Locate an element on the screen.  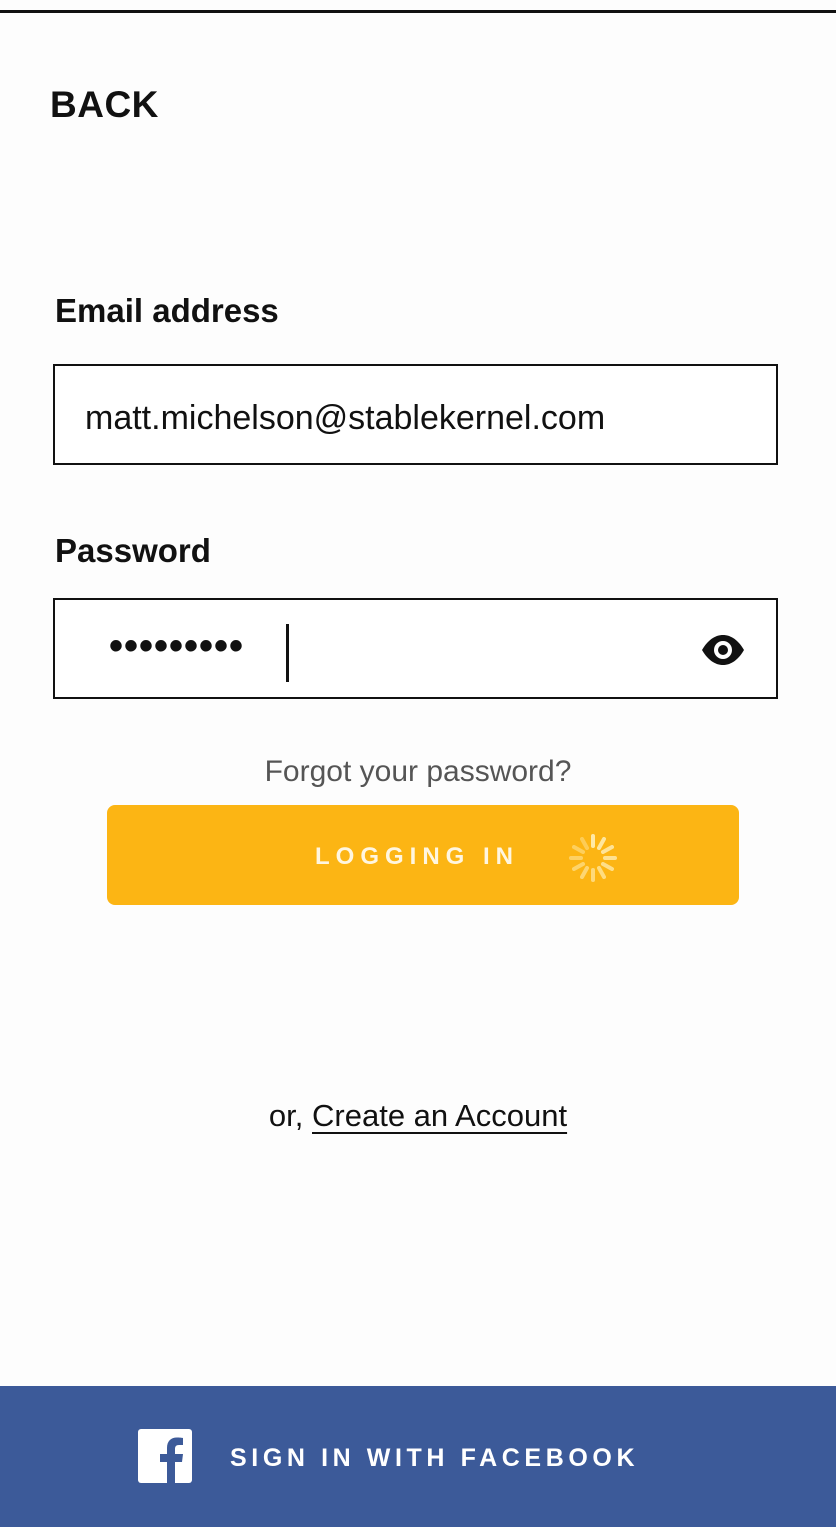
email-label: Email address is located at coordinates (167, 310).